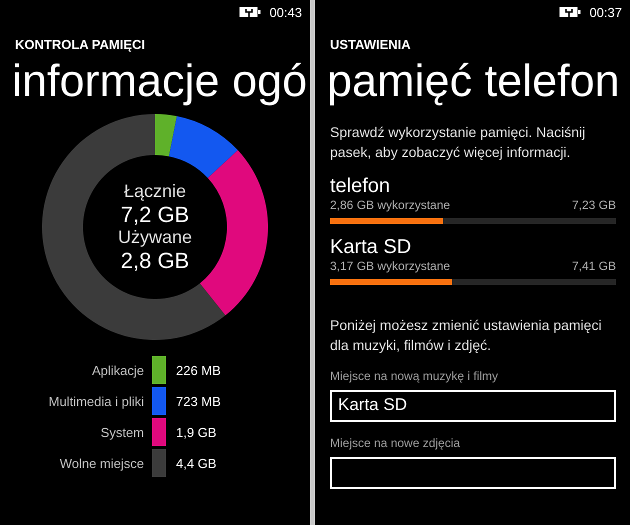 The image size is (630, 525). I want to click on field-label: Miejsce na nową muzykę i filmy, so click(415, 376).